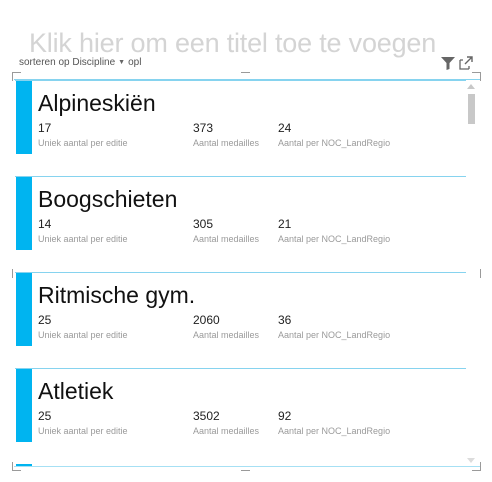  Describe the element at coordinates (471, 460) in the screenshot. I see `scroll-down-arrow-icon` at that location.